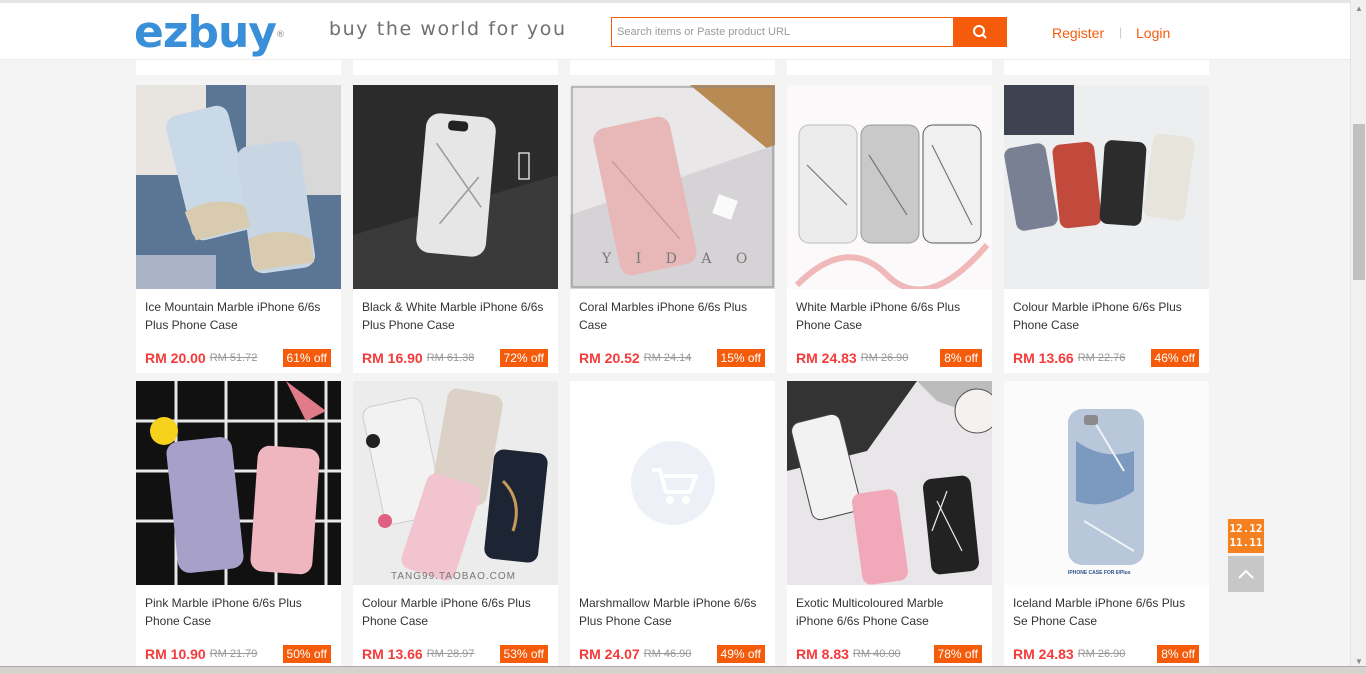 The width and height of the screenshot is (1366, 674). What do you see at coordinates (1153, 33) in the screenshot?
I see `login-link: Login` at bounding box center [1153, 33].